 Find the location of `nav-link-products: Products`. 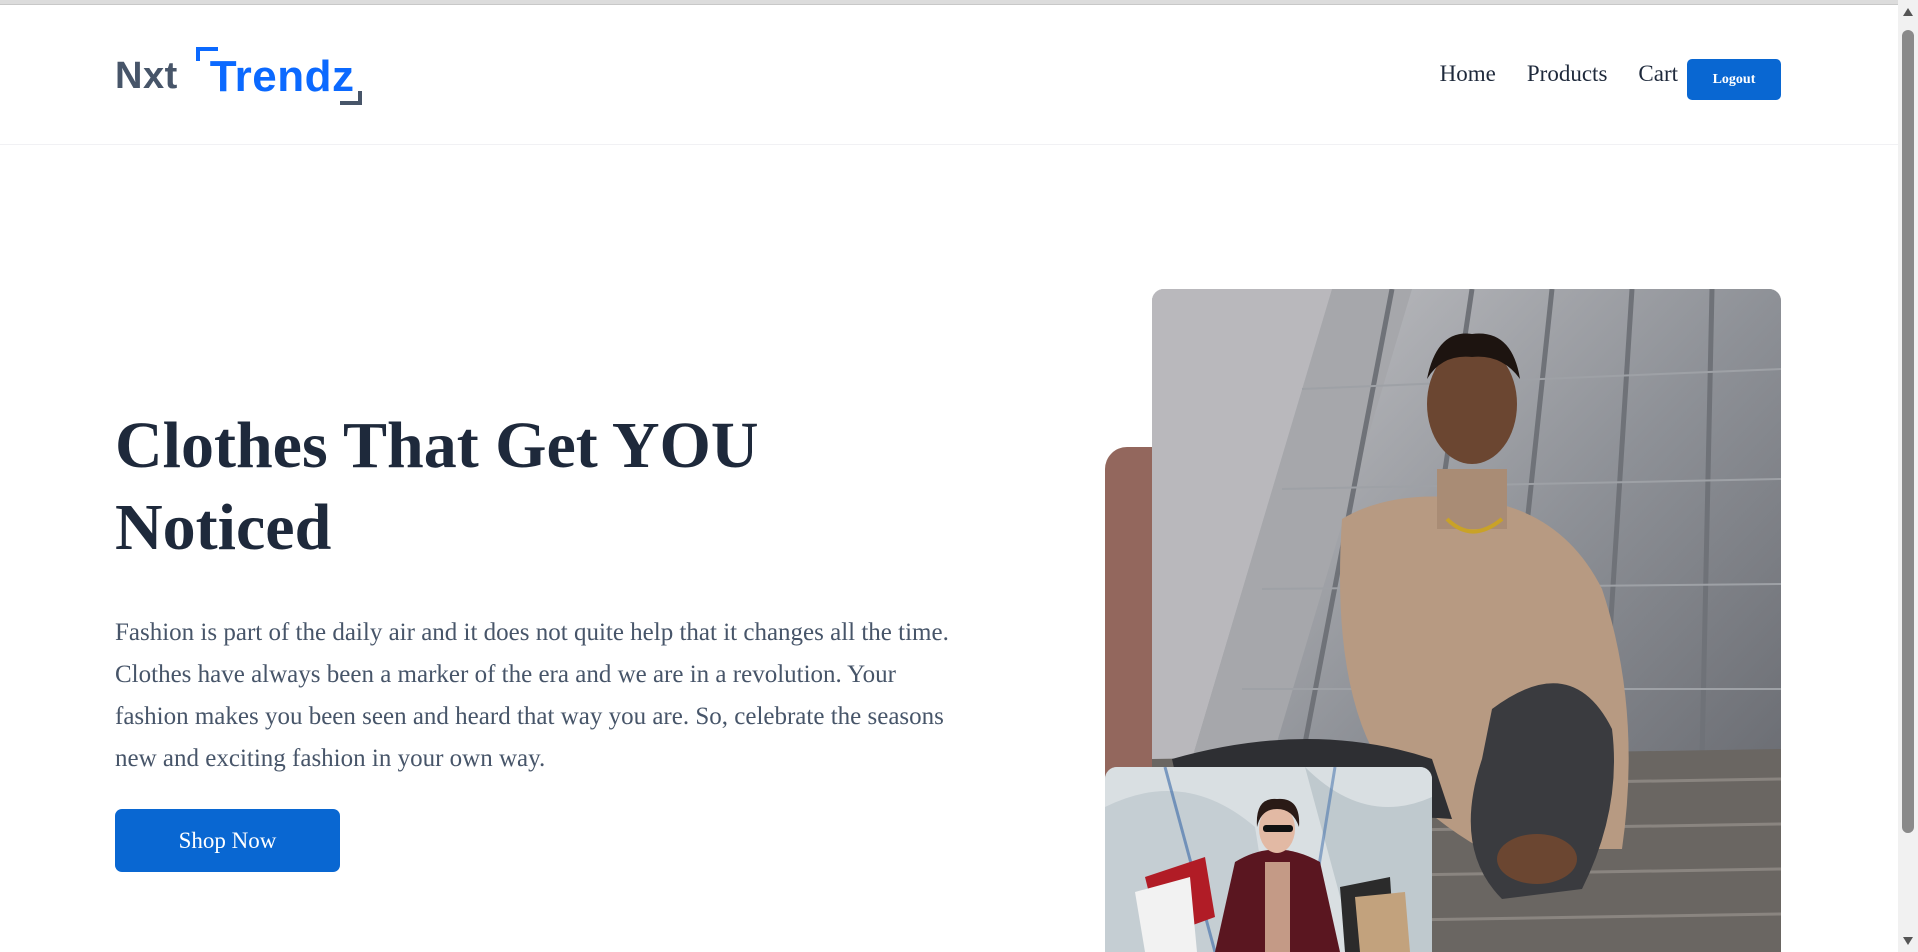

nav-link-products: Products is located at coordinates (1567, 74).